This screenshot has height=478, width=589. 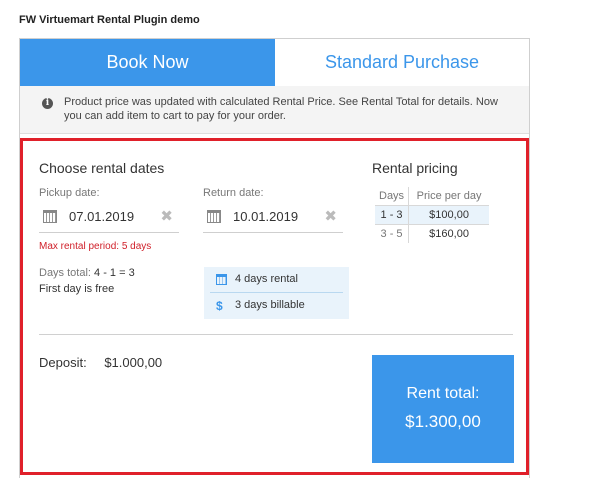 I want to click on table-row: 3 - 5 $160,00, so click(x=432, y=233).